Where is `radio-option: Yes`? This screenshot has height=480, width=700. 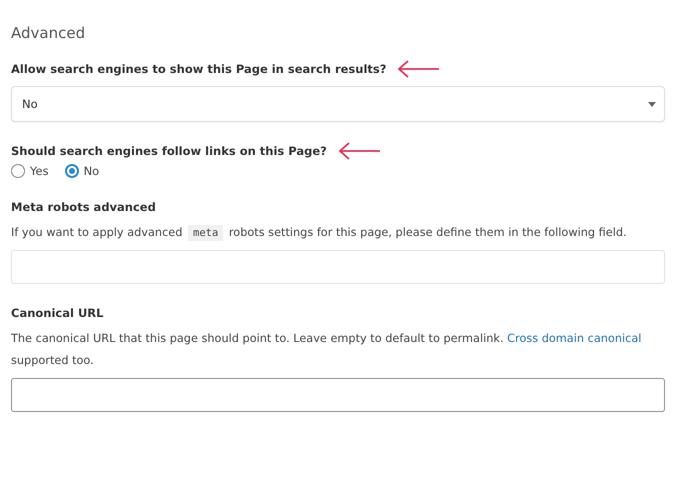 radio-option: Yes is located at coordinates (30, 171).